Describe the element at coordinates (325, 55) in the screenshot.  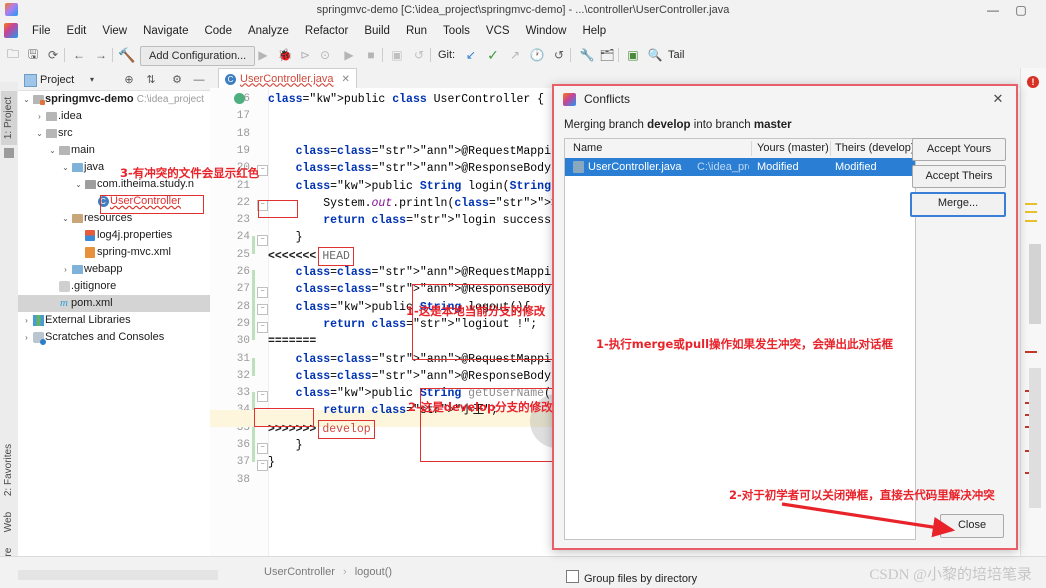
I see `profile-icon: ⊙` at that location.